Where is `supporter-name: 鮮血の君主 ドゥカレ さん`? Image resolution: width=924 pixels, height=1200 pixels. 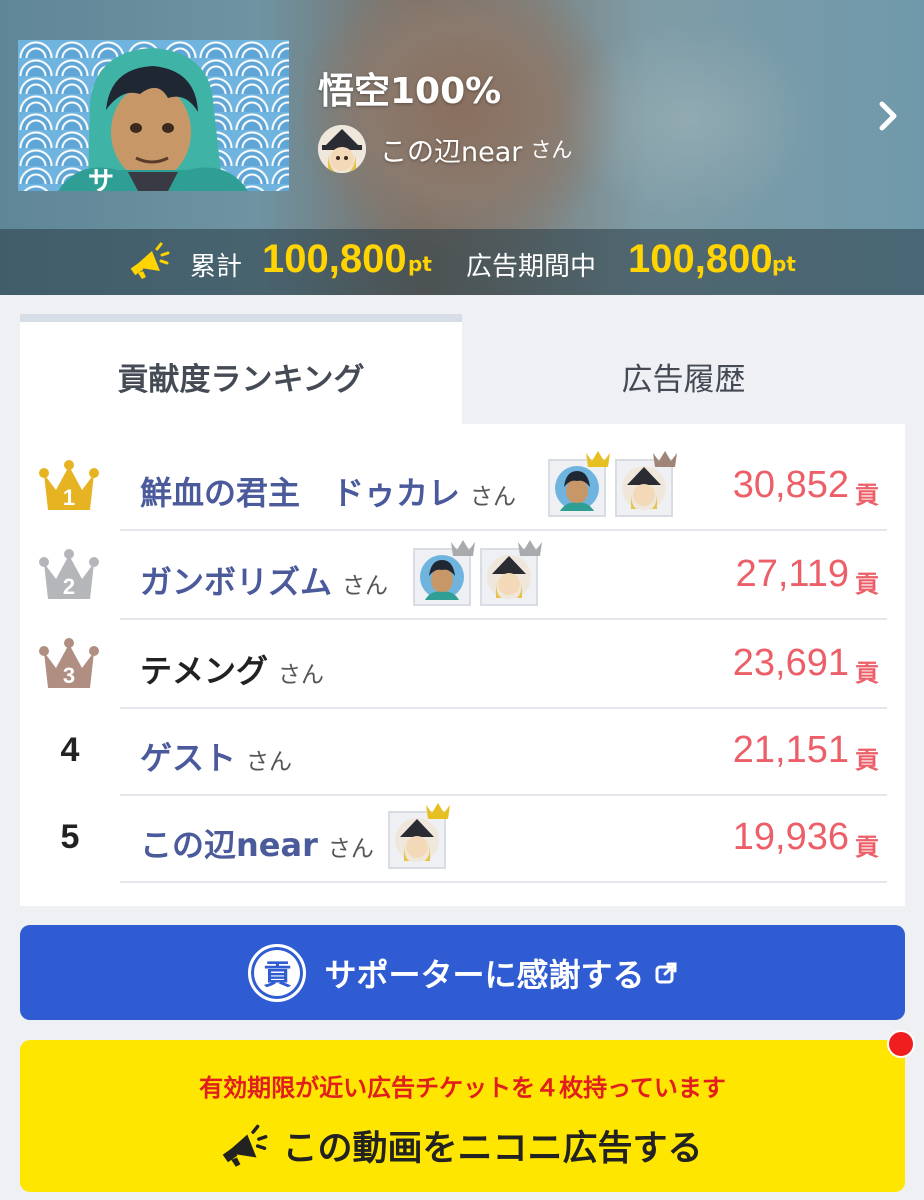
supporter-name: 鮮血の君主 ドゥカレ さん is located at coordinates (328, 491).